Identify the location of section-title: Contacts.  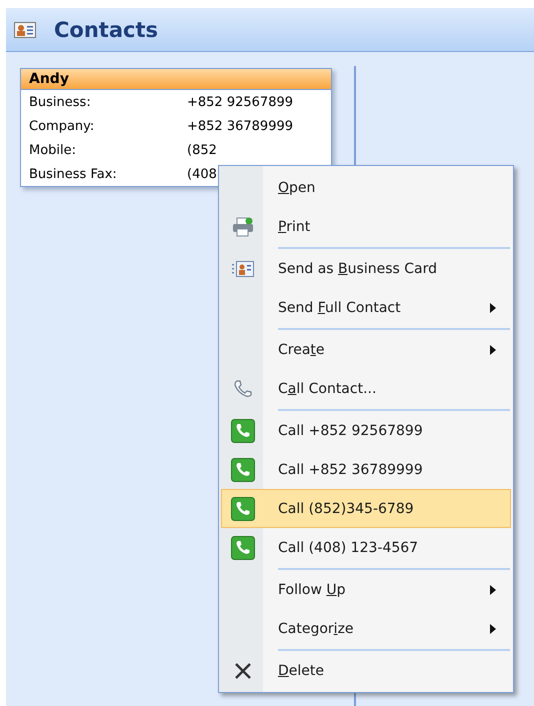
(106, 30).